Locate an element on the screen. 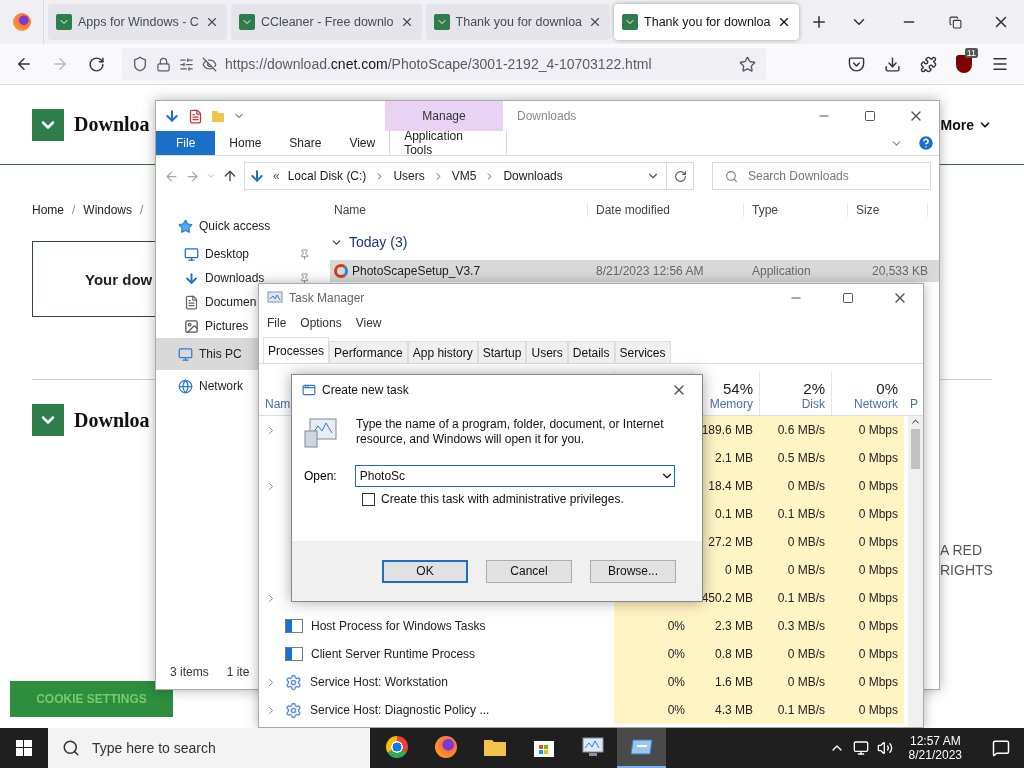 This screenshot has height=768, width=1024. banner-text: Your dow is located at coordinates (119, 279).